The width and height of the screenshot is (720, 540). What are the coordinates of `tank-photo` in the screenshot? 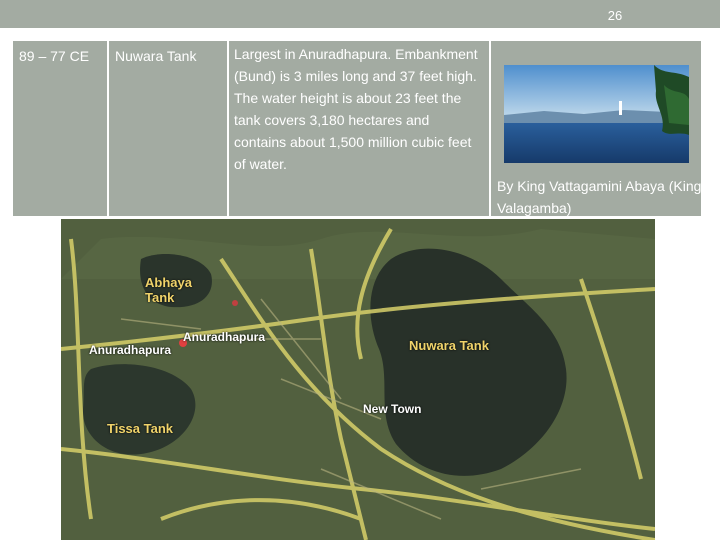 It's located at (596, 114).